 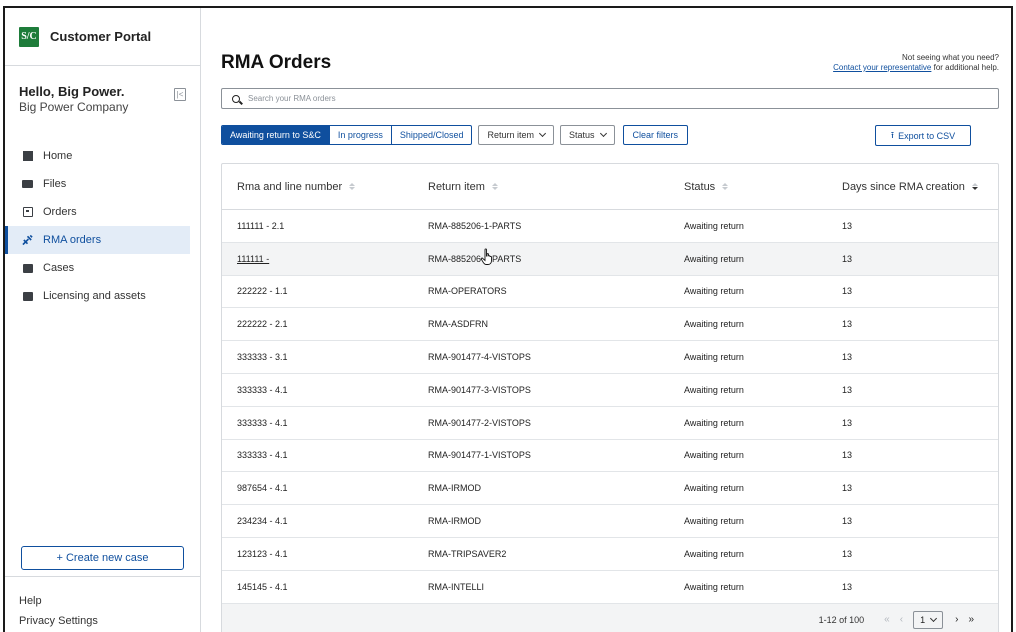 What do you see at coordinates (610, 587) in the screenshot?
I see `table-row: 145145 - 4.1 RMA-INTELLI Awaiting return 13` at bounding box center [610, 587].